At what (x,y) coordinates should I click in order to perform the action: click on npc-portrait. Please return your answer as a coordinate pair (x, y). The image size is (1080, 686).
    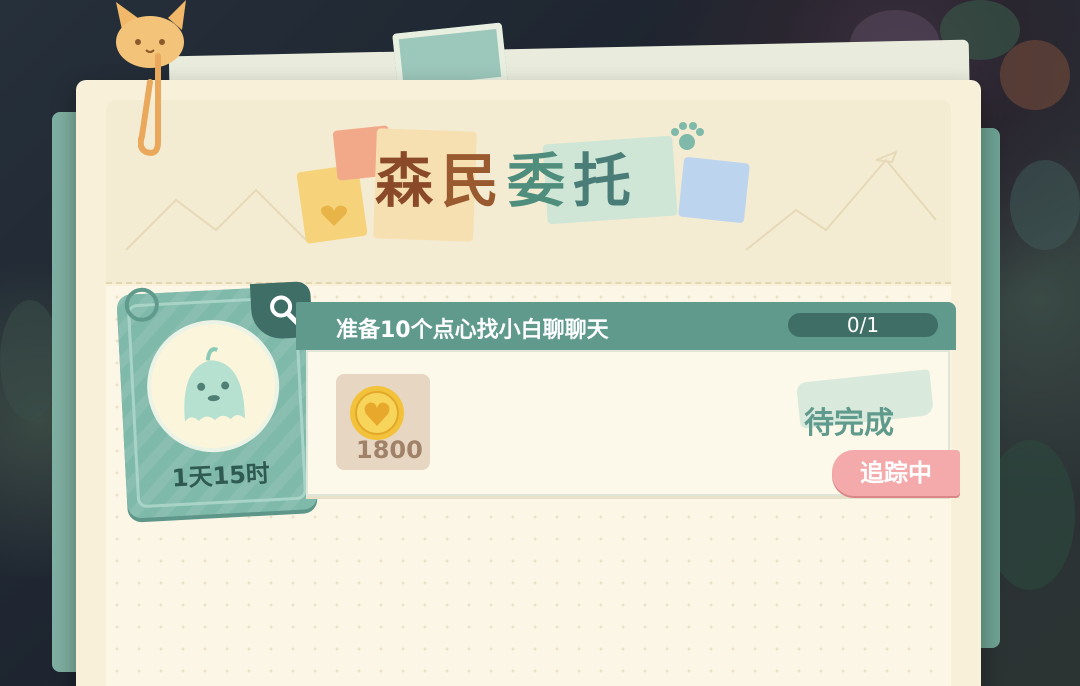
    Looking at the image, I should click on (213, 386).